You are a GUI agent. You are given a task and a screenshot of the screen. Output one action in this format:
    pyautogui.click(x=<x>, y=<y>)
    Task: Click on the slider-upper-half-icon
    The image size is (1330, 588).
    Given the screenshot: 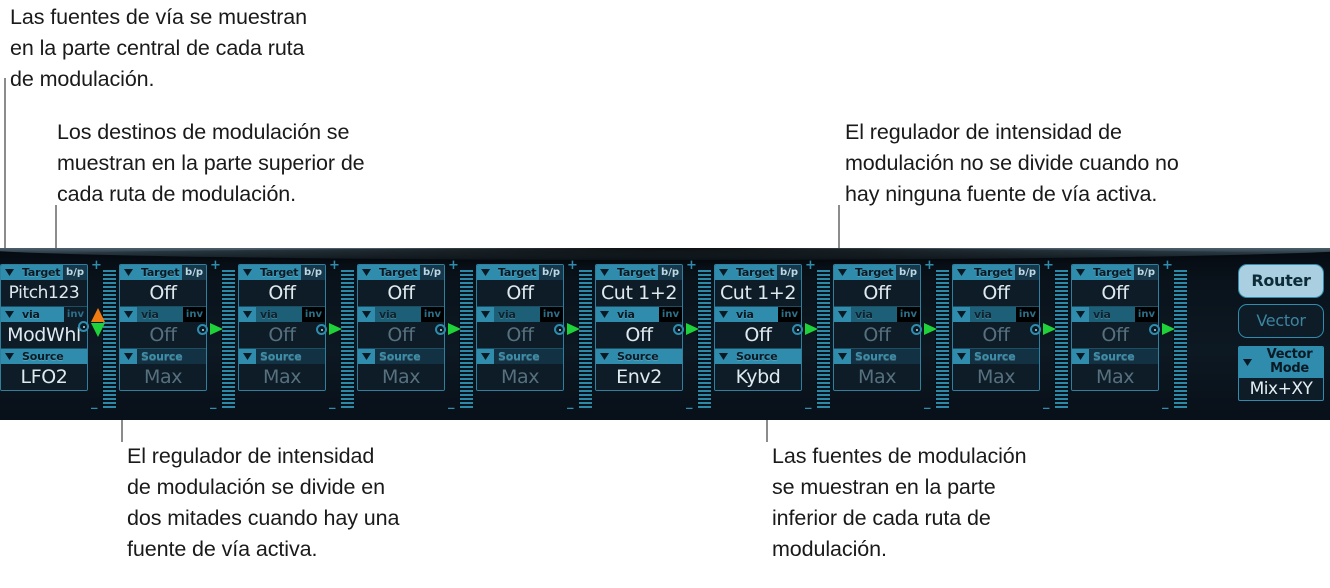 What is the action you would take?
    pyautogui.click(x=98, y=315)
    